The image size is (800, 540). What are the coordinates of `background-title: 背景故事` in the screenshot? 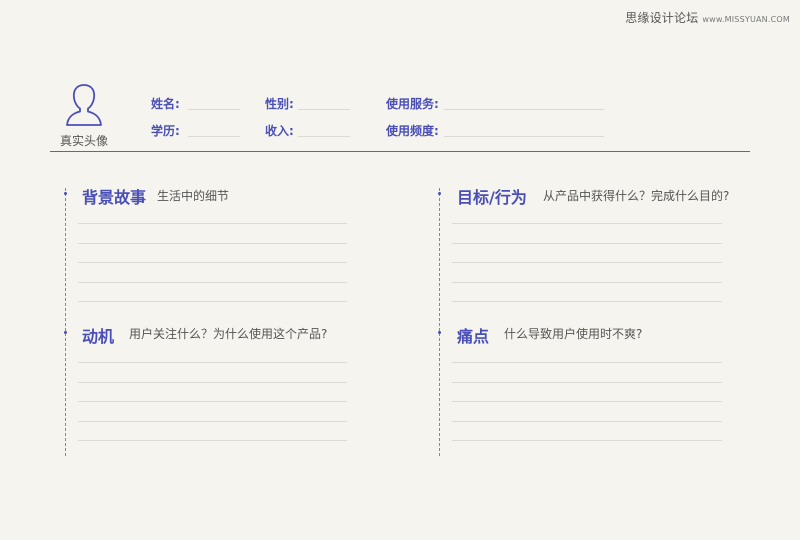 It's located at (114, 197).